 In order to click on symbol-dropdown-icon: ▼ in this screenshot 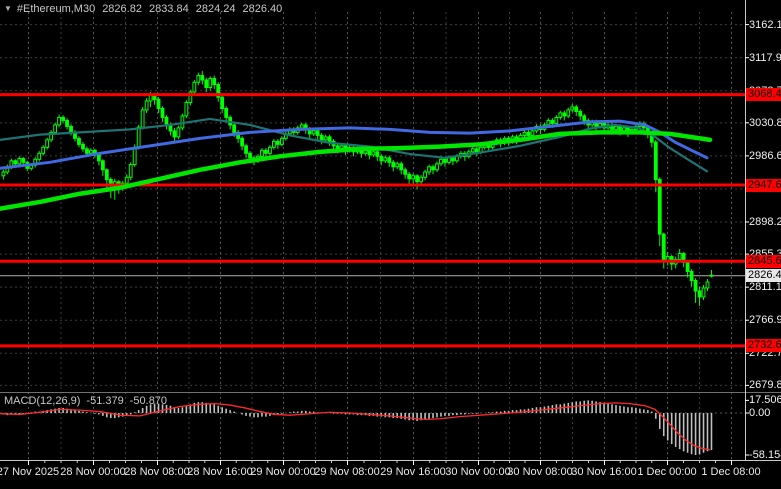, I will do `click(8, 8)`.